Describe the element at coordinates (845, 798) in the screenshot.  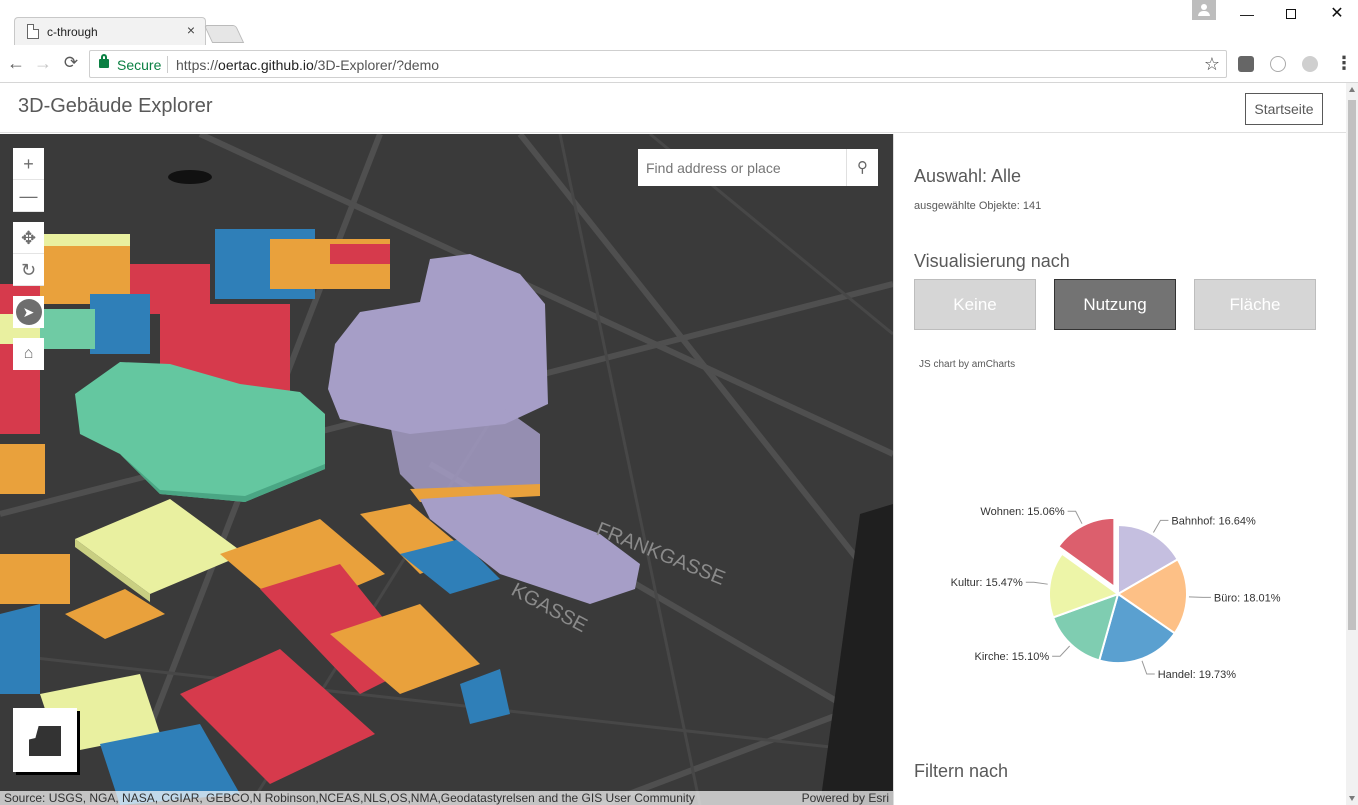
I see `powered-by-esri-link: Powered by Esri` at that location.